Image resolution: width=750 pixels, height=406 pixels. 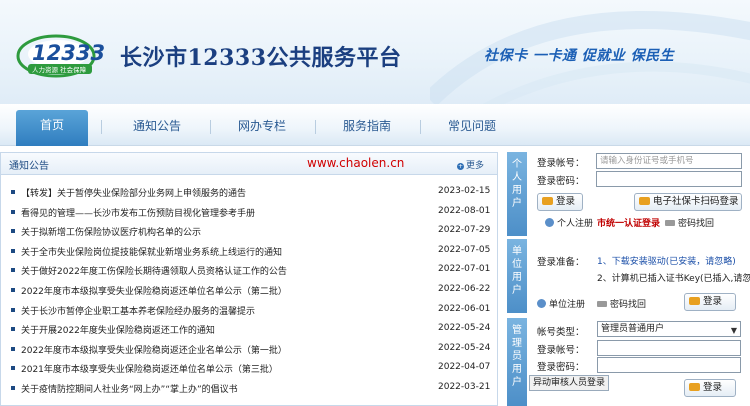 I want to click on company-login-button: 登录, so click(x=710, y=302).